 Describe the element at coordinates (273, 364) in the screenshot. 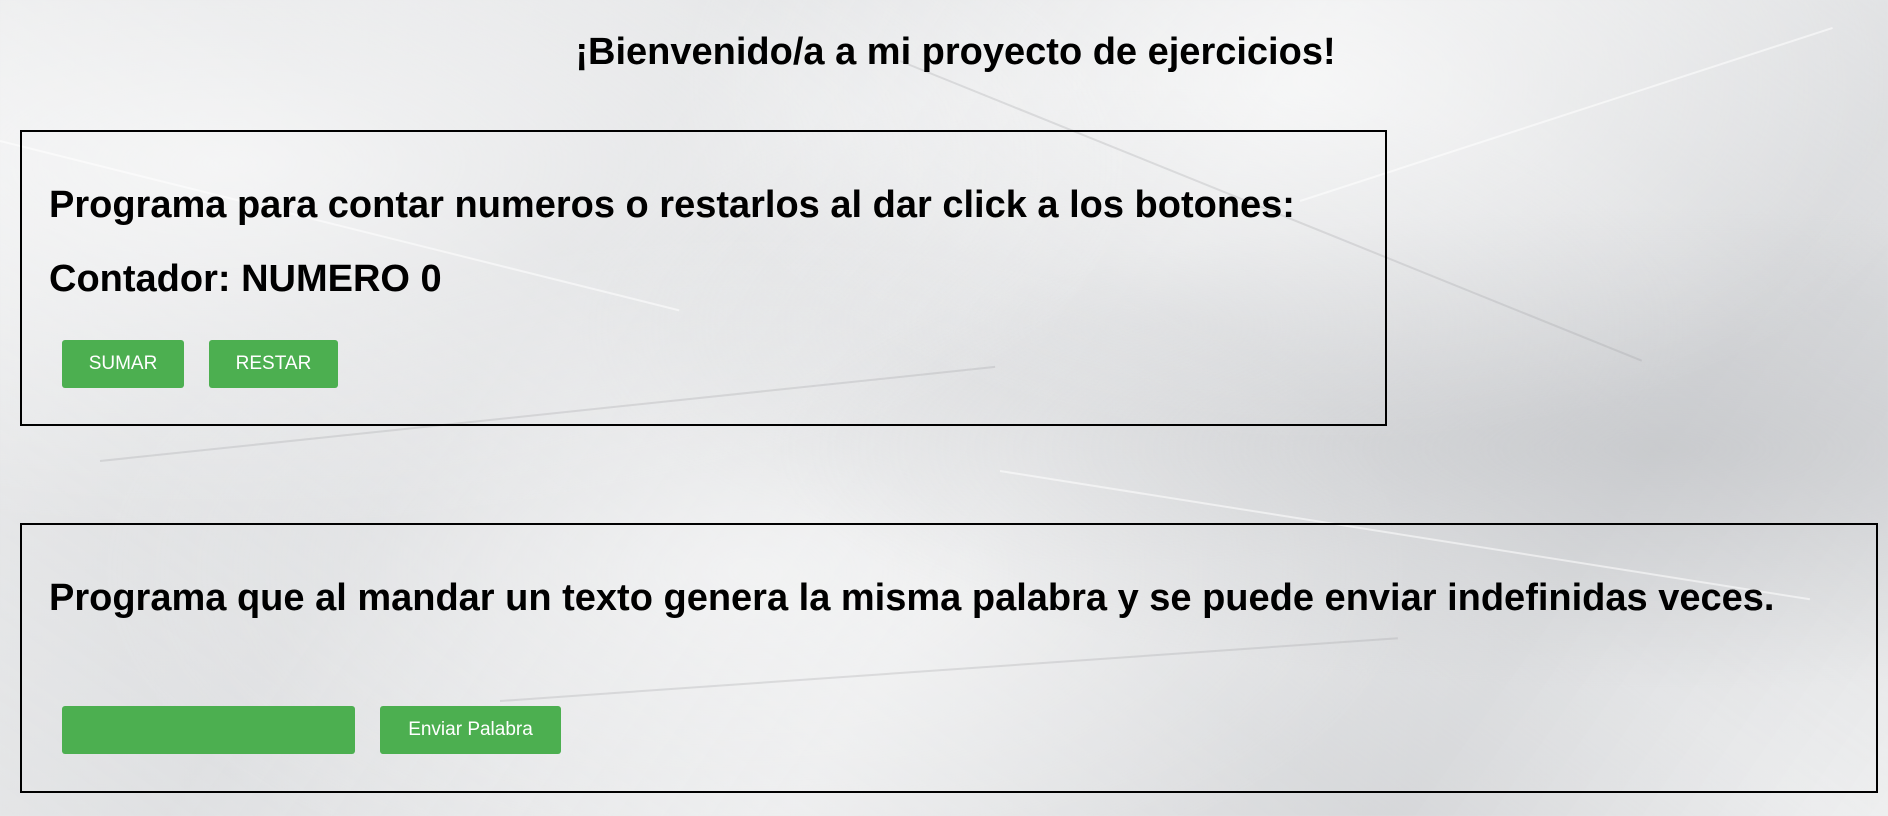

I see `subtract-button: RESTAR` at that location.